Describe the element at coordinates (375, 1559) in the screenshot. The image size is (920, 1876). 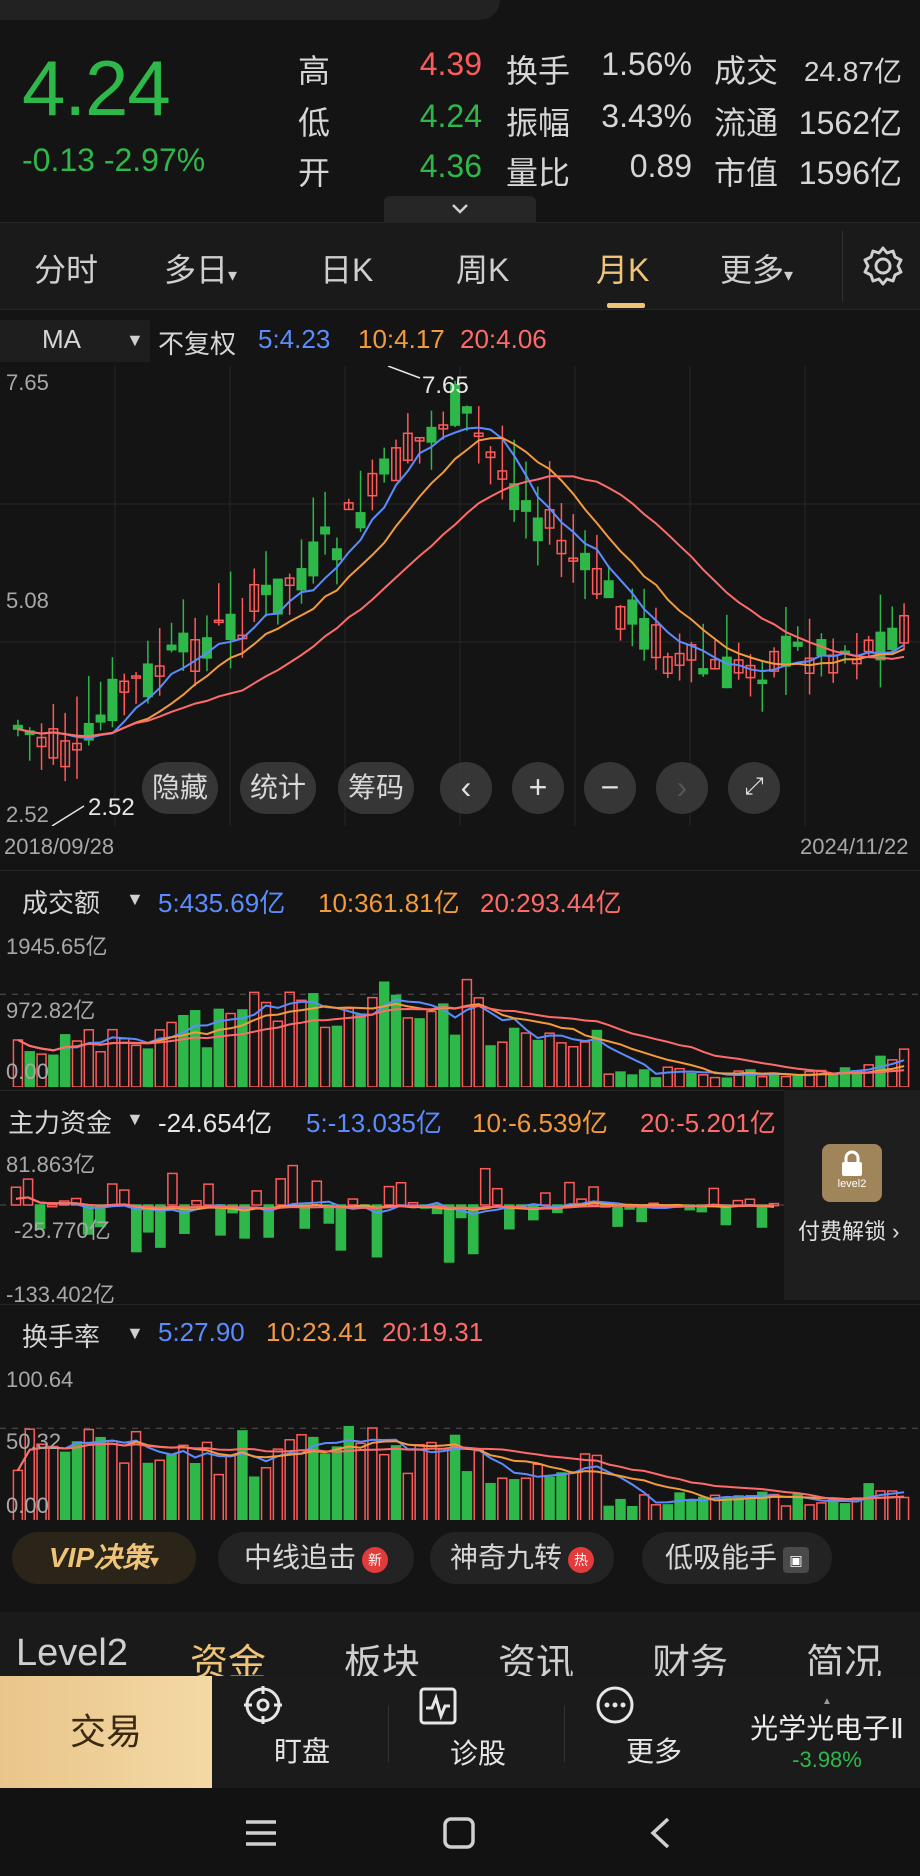
I see `new-badge: 新` at that location.